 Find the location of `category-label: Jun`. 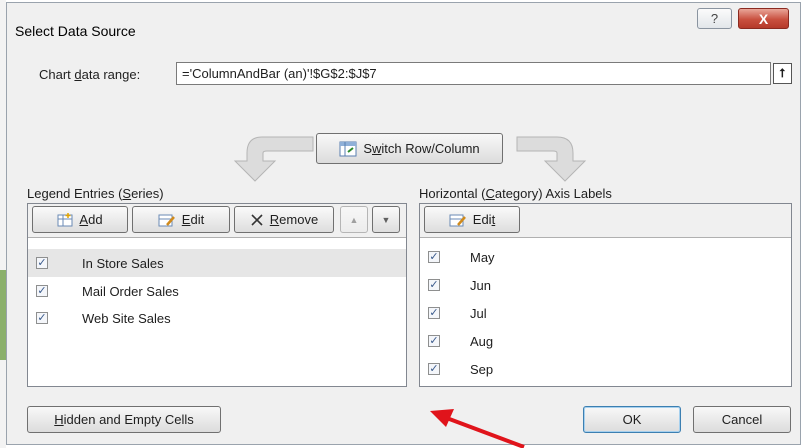

category-label: Jun is located at coordinates (480, 285).